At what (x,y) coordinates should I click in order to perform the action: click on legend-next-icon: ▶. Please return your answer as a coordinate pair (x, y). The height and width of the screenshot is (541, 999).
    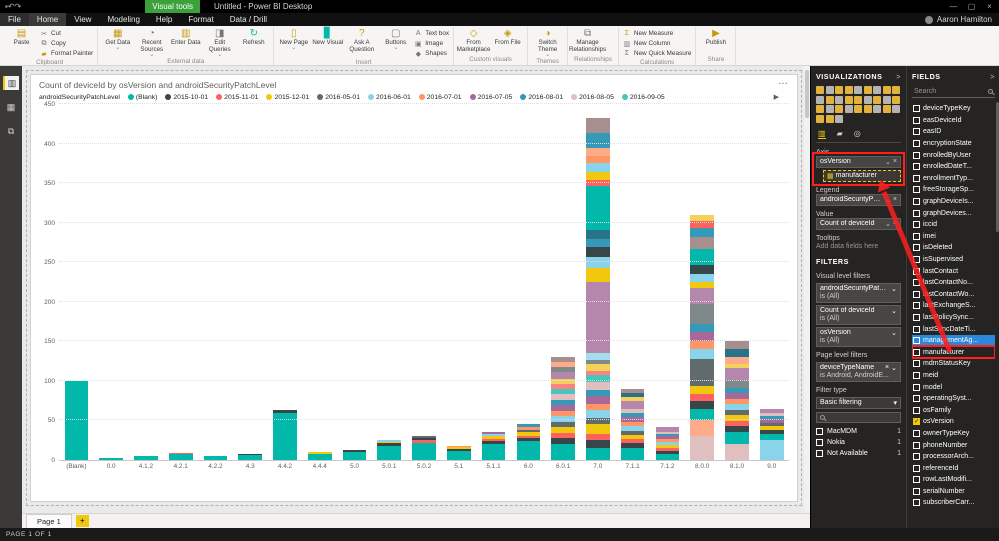
    Looking at the image, I should click on (776, 97).